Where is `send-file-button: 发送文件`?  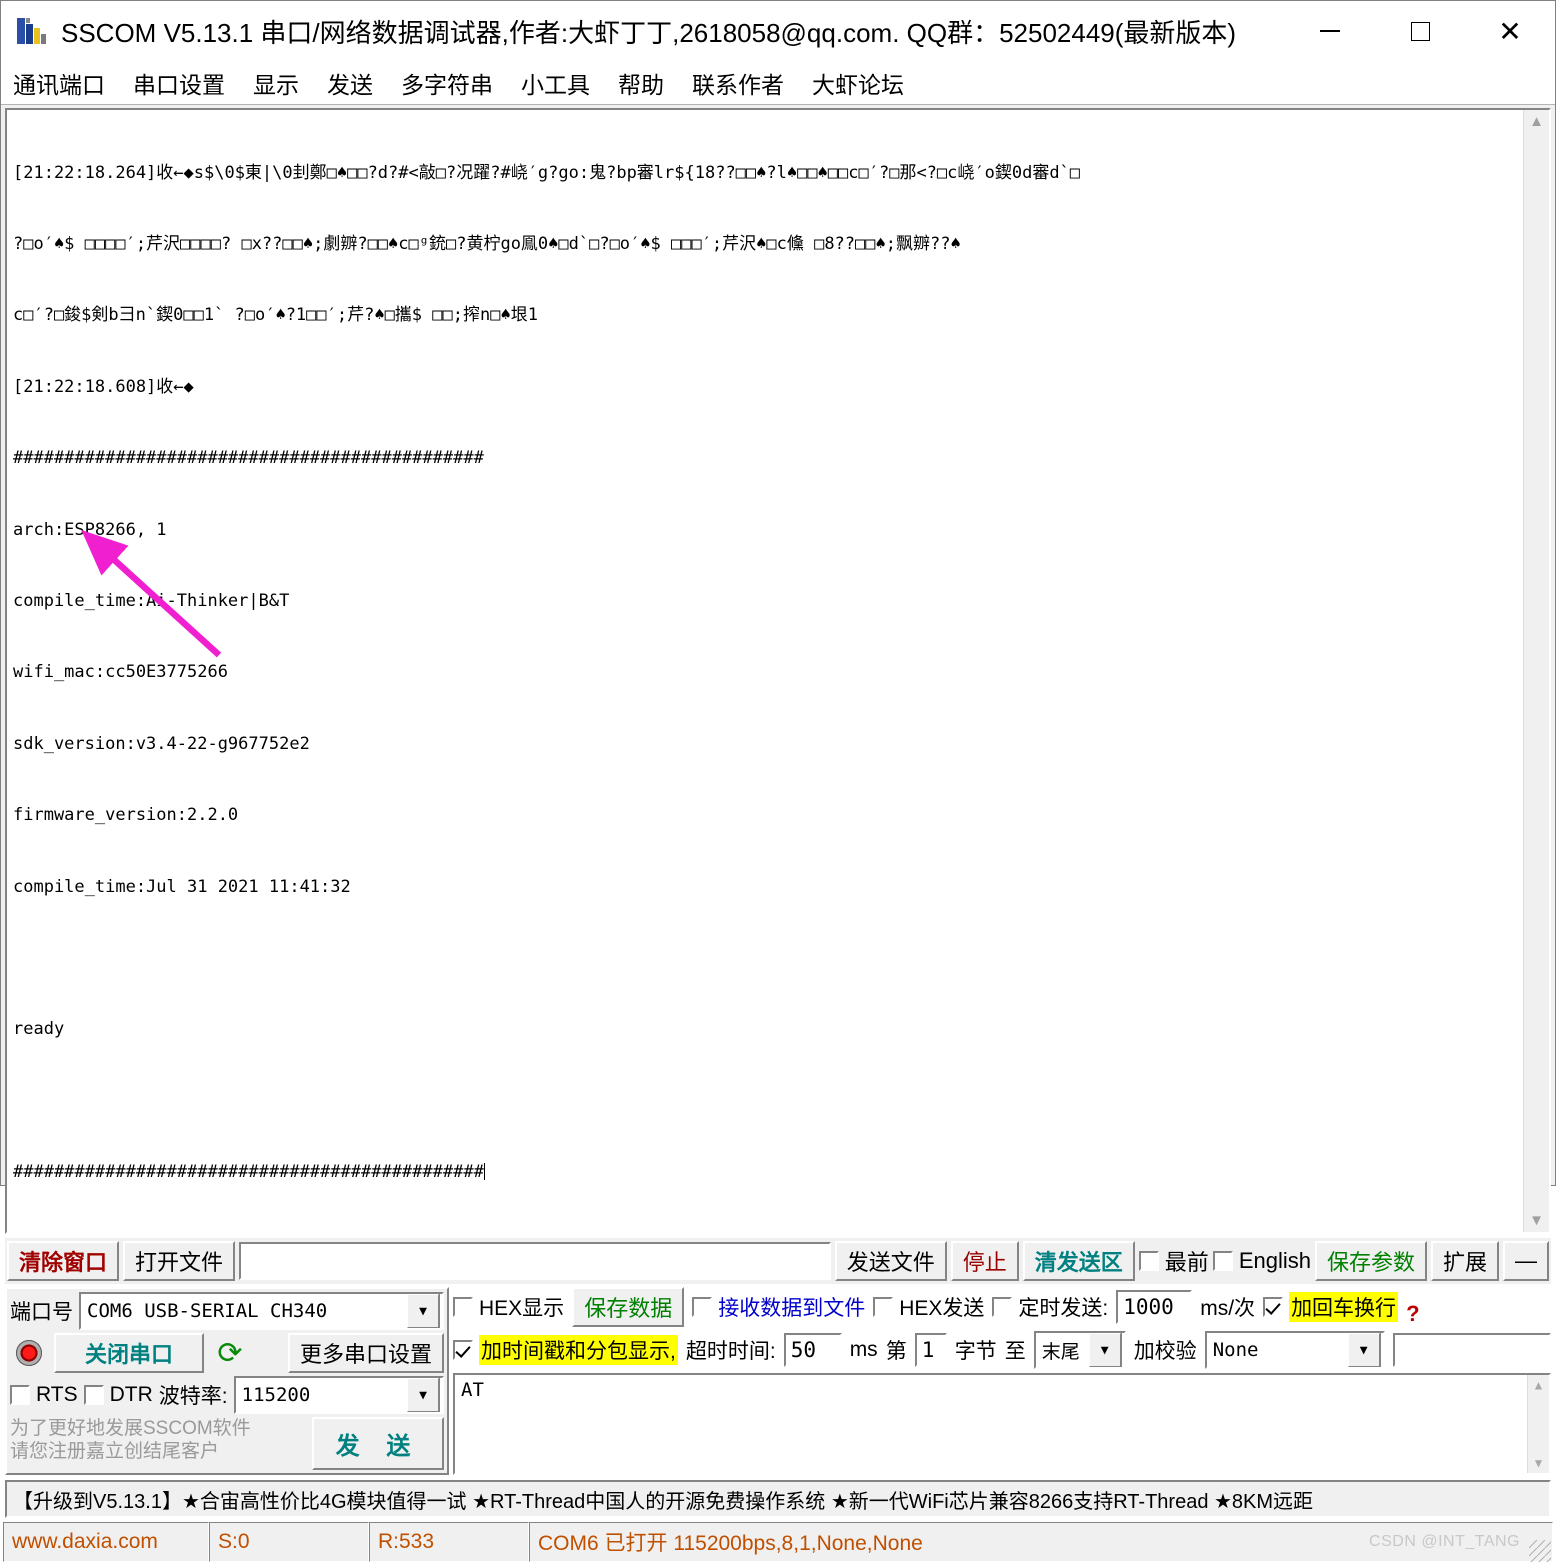
send-file-button: 发送文件 is located at coordinates (890, 1261).